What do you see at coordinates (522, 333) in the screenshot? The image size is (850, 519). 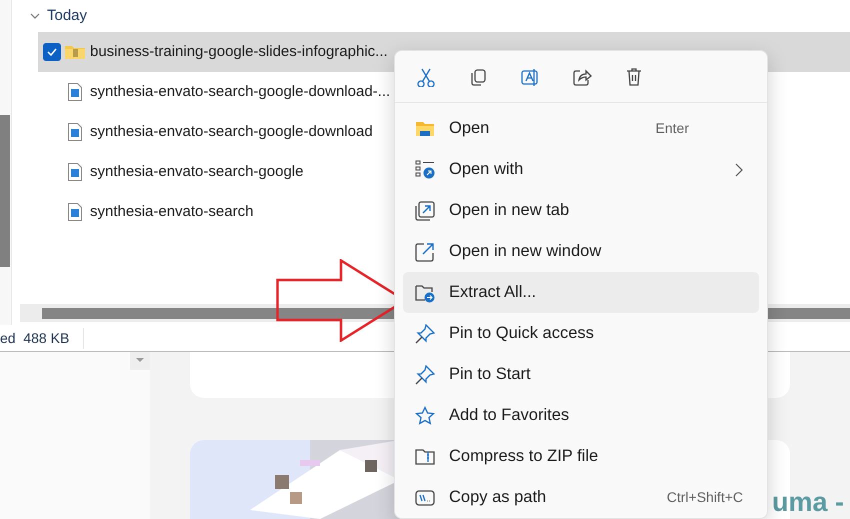 I see `menu-label: Pin to Quick access` at bounding box center [522, 333].